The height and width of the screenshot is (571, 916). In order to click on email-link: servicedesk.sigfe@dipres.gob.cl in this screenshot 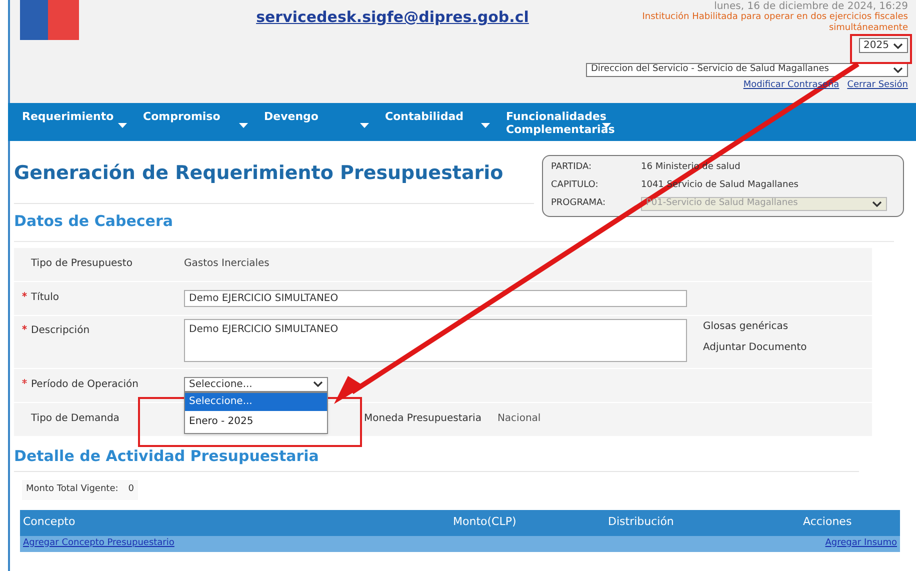, I will do `click(392, 54)`.